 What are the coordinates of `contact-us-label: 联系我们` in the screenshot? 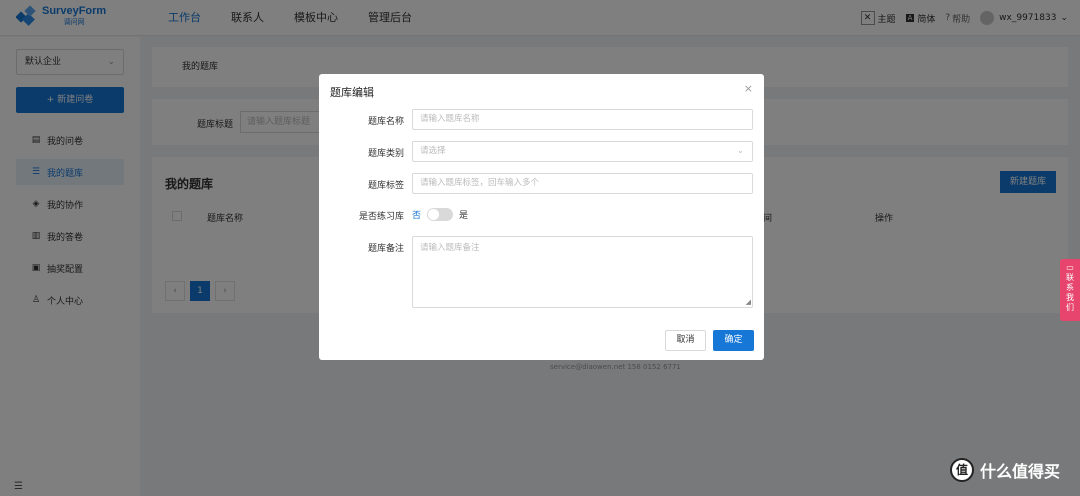 It's located at (1070, 292).